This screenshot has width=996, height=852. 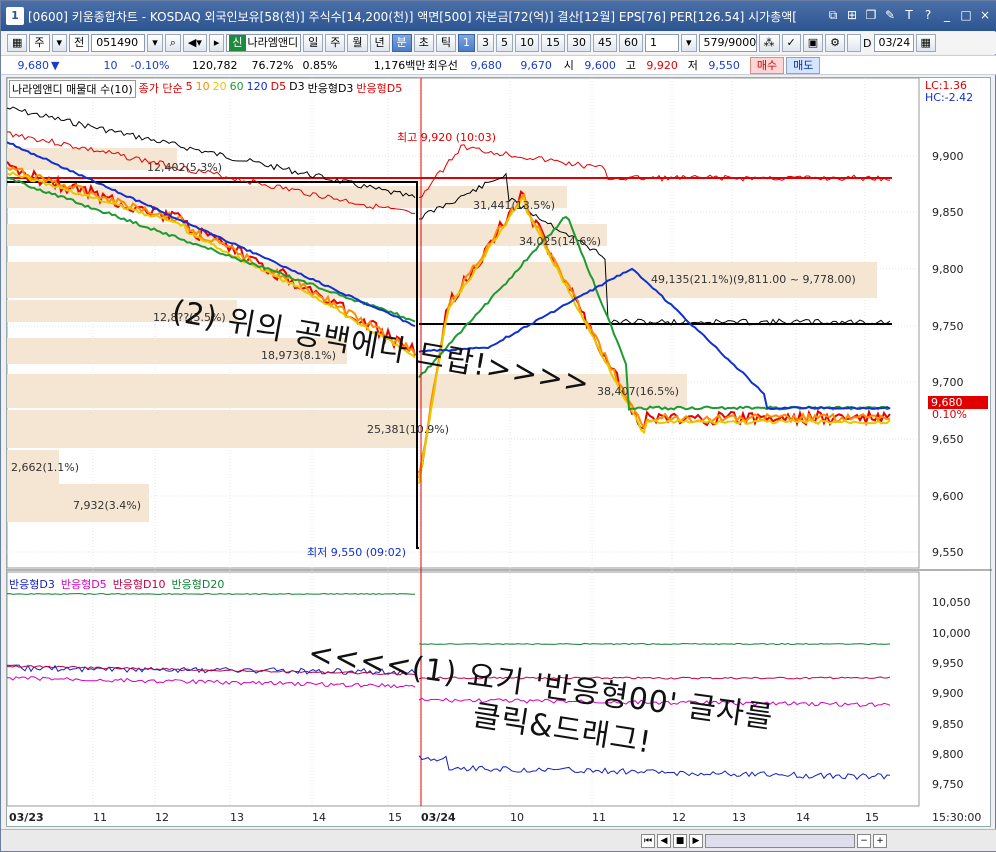 I want to click on text-icon: T, so click(x=909, y=15).